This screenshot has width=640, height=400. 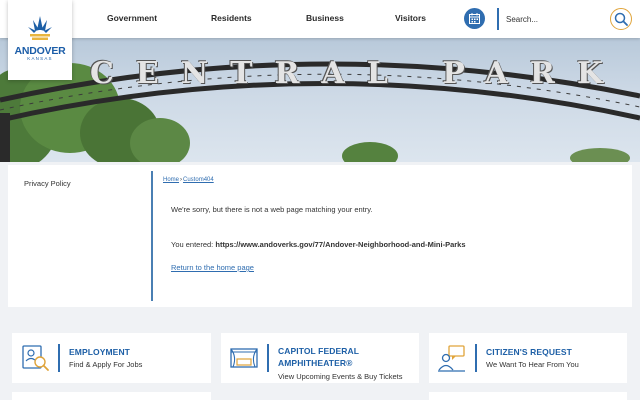 What do you see at coordinates (35, 358) in the screenshot?
I see `job-search-icon` at bounding box center [35, 358].